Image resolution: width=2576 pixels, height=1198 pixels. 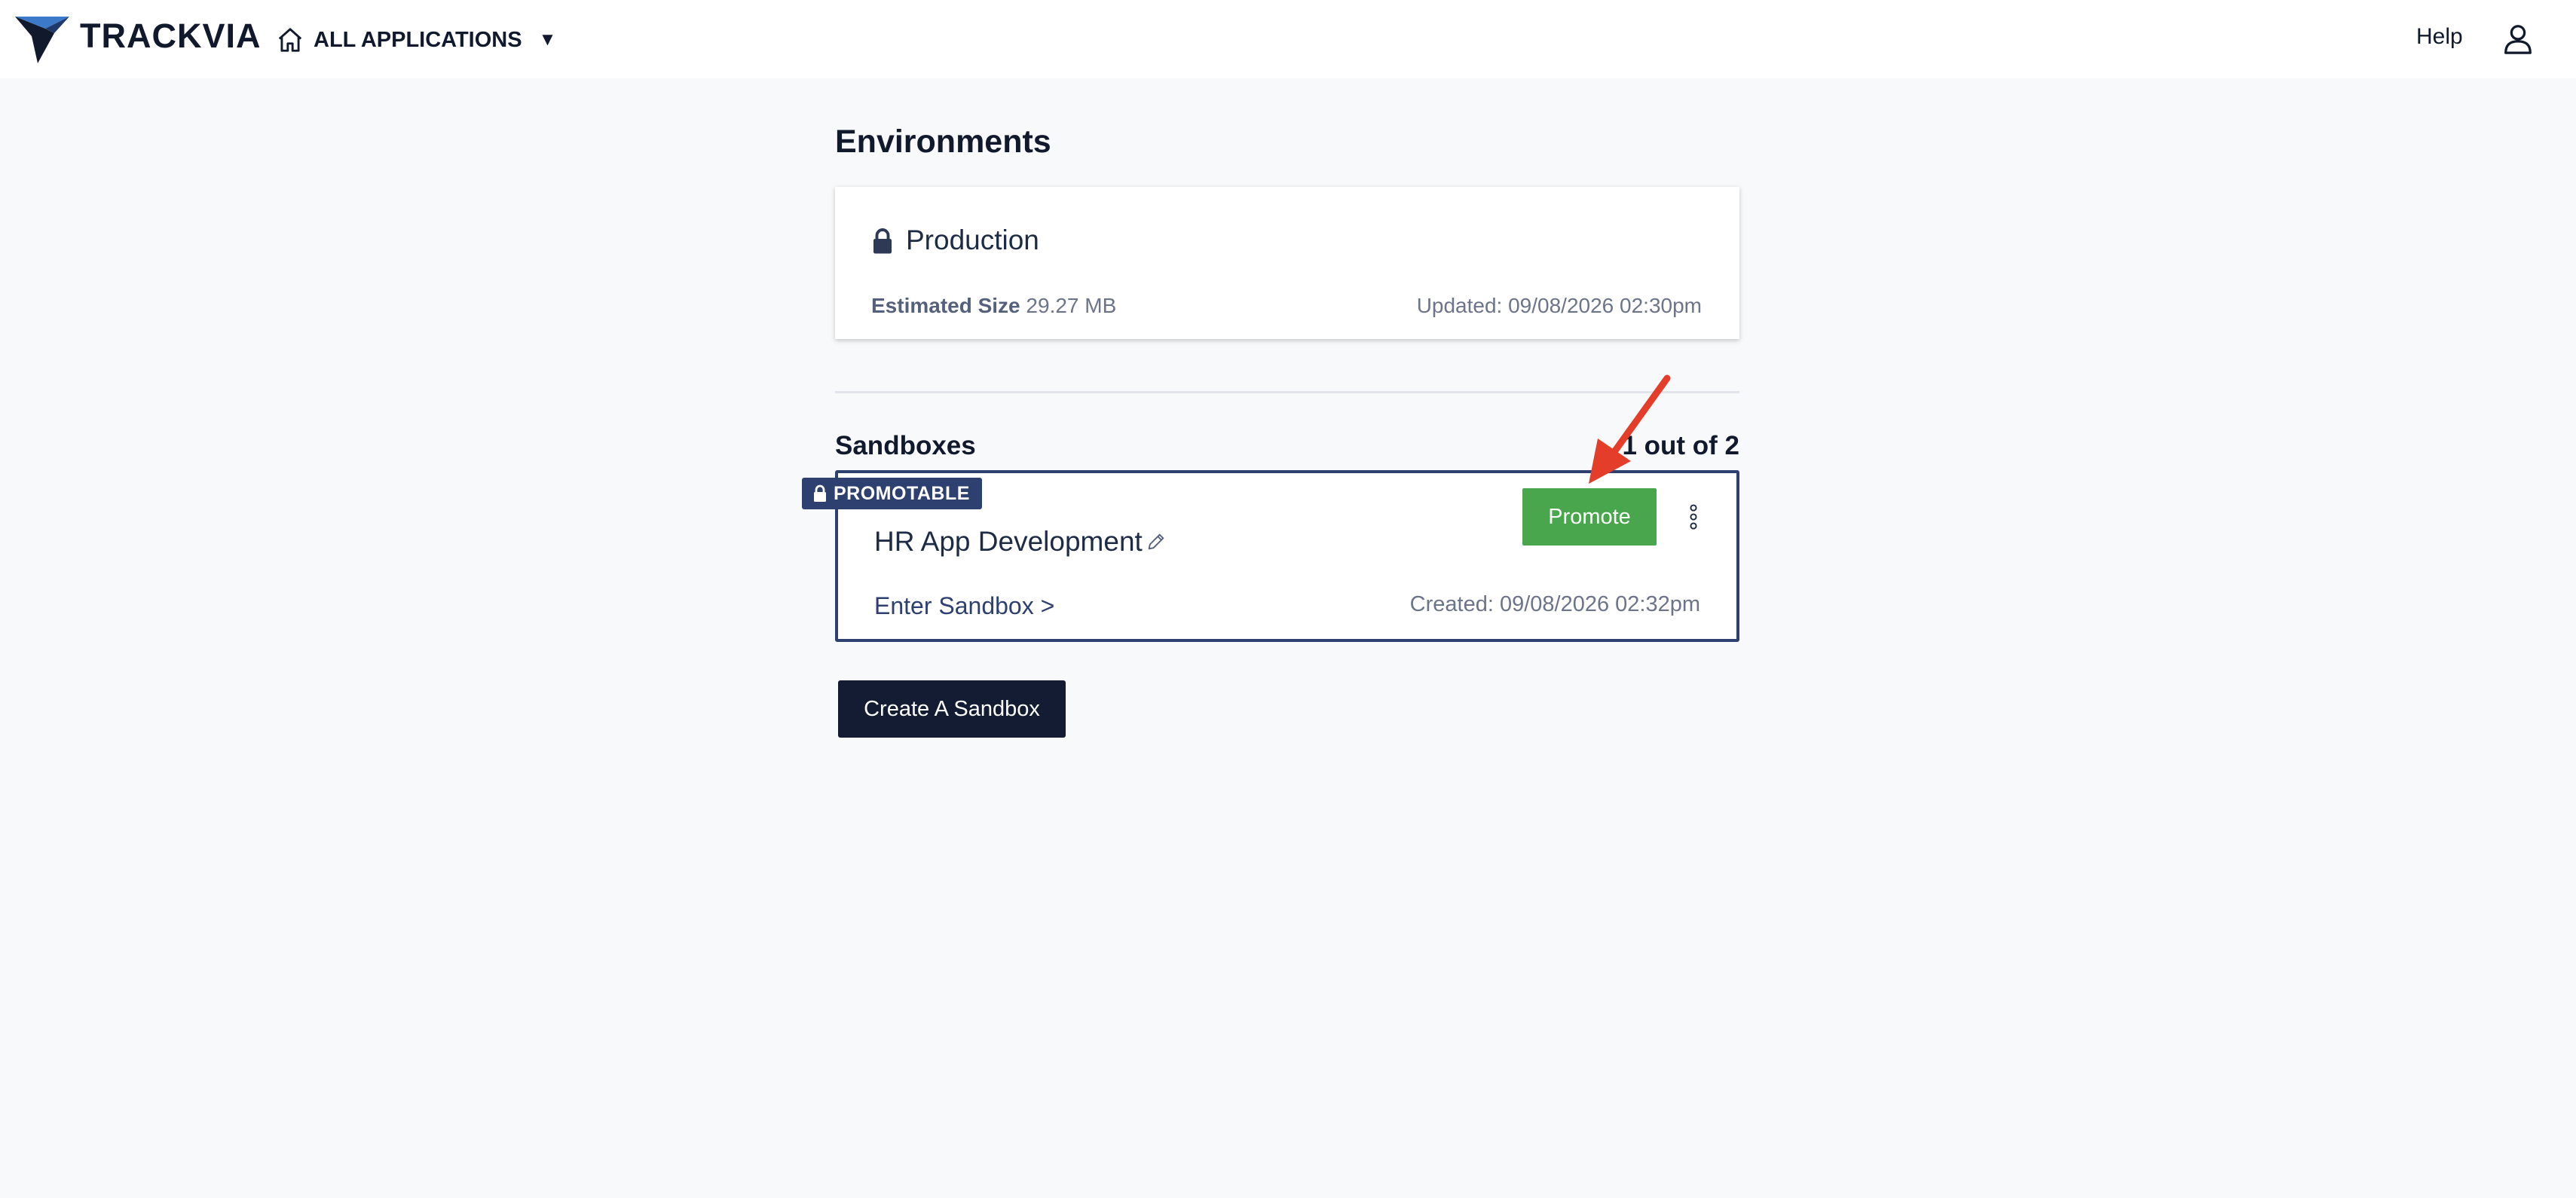 I want to click on user-profile-icon, so click(x=2518, y=39).